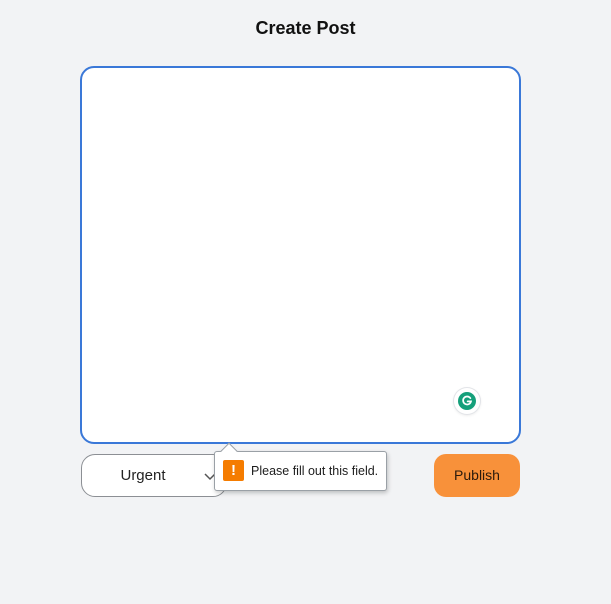 This screenshot has width=611, height=604. What do you see at coordinates (229, 451) in the screenshot?
I see `tooltip-arrow` at bounding box center [229, 451].